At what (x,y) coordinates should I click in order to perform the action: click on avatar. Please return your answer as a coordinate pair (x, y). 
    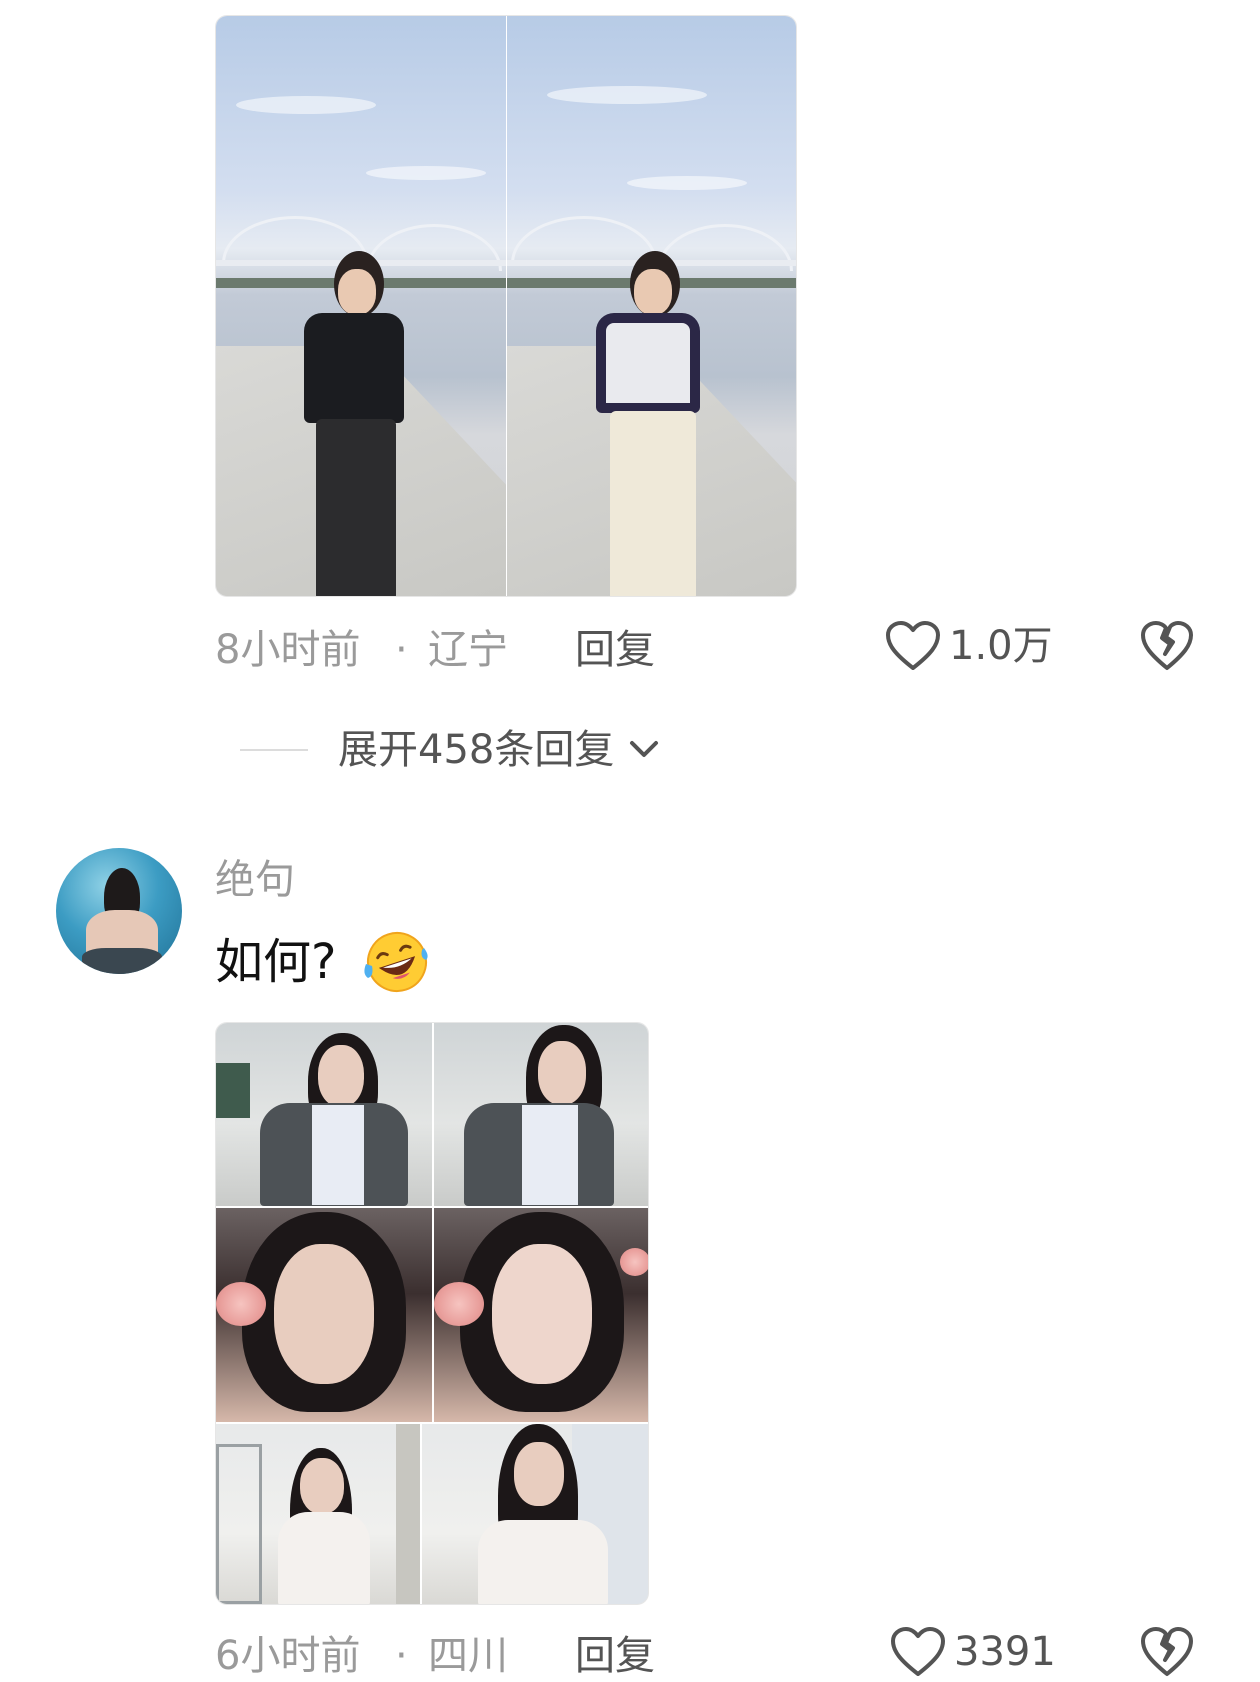
    Looking at the image, I should click on (119, 911).